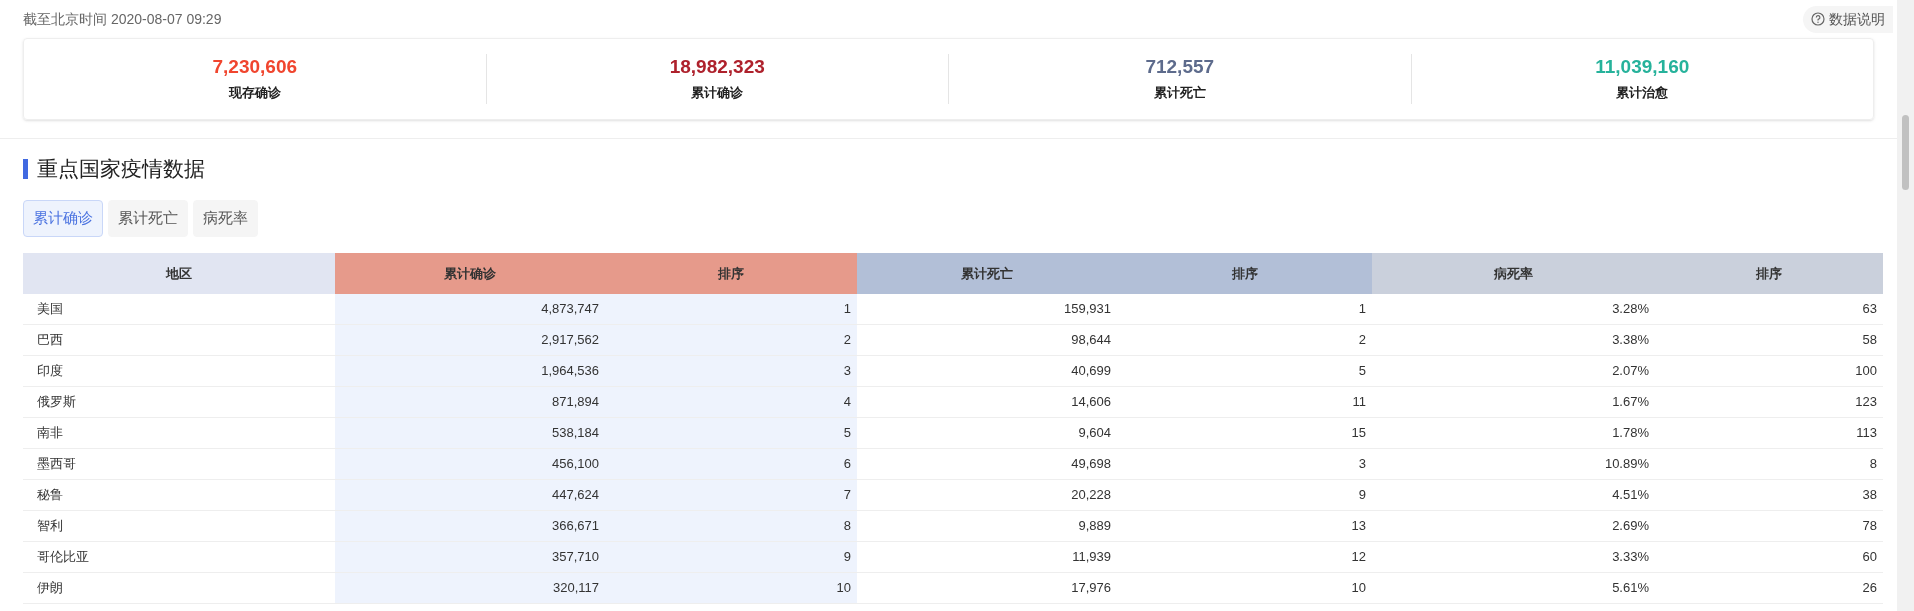  Describe the element at coordinates (1091, 402) in the screenshot. I see `table-cell-text: 14,606` at that location.